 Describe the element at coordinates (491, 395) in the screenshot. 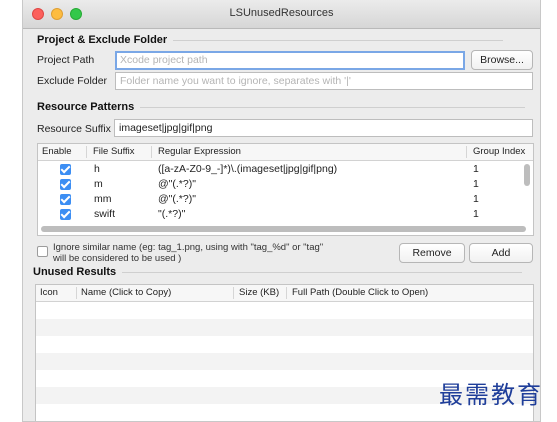

I see `watermark-text: 最需教育` at that location.